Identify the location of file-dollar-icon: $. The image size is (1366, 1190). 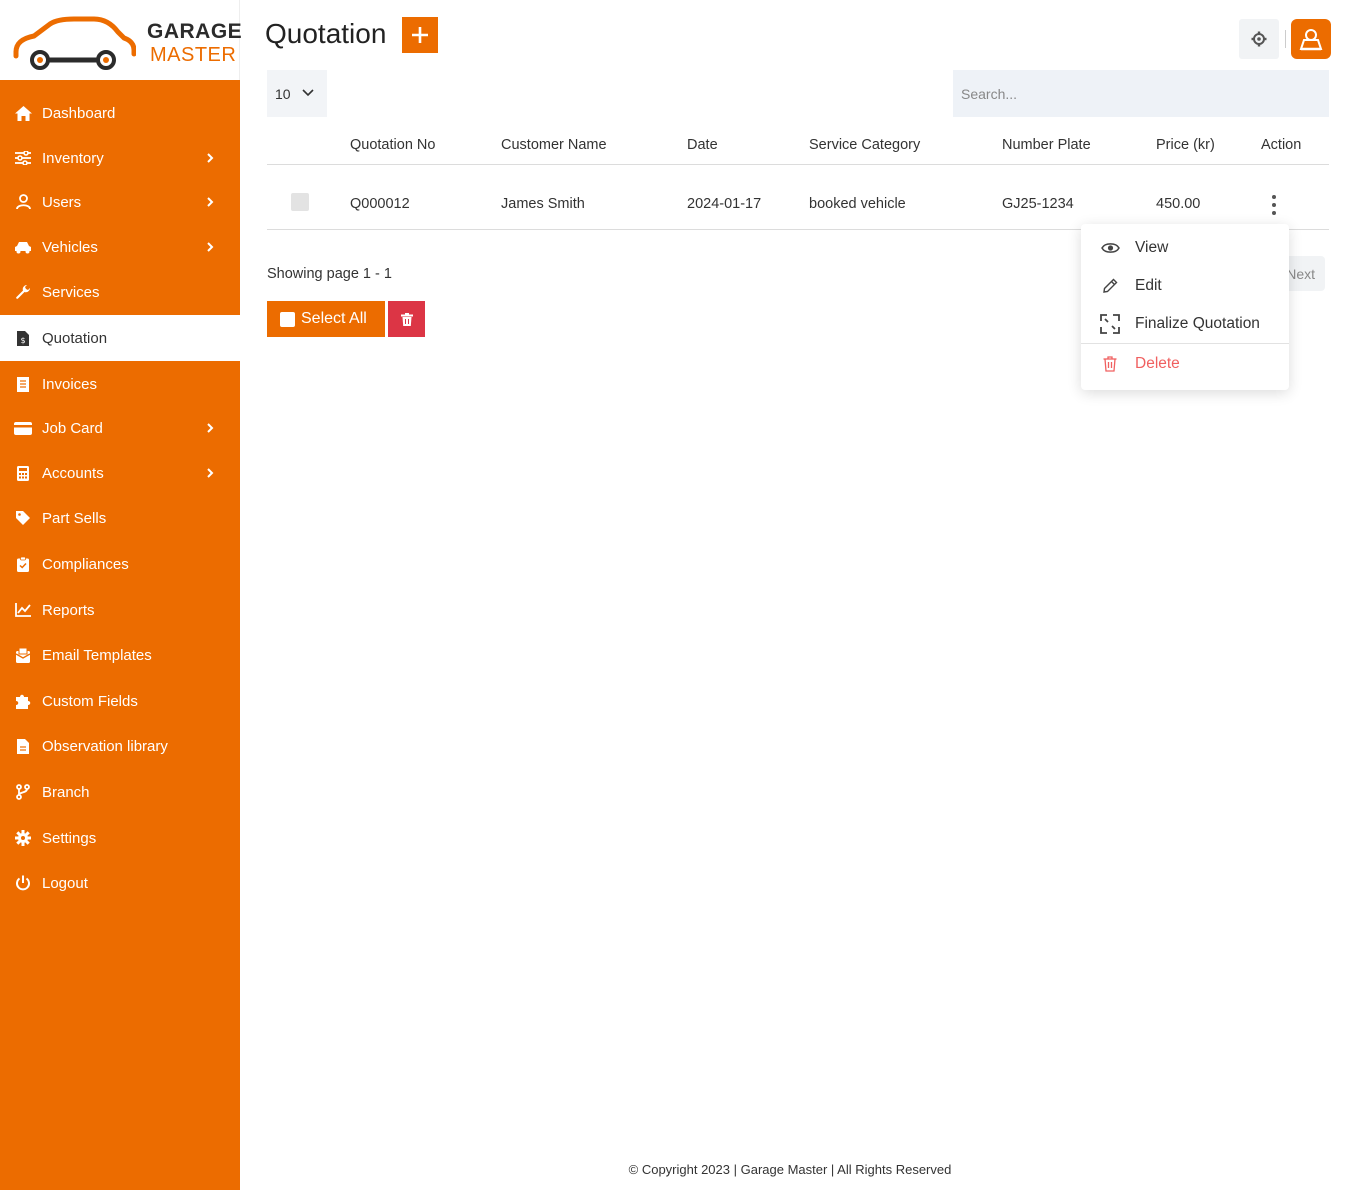
(23, 338).